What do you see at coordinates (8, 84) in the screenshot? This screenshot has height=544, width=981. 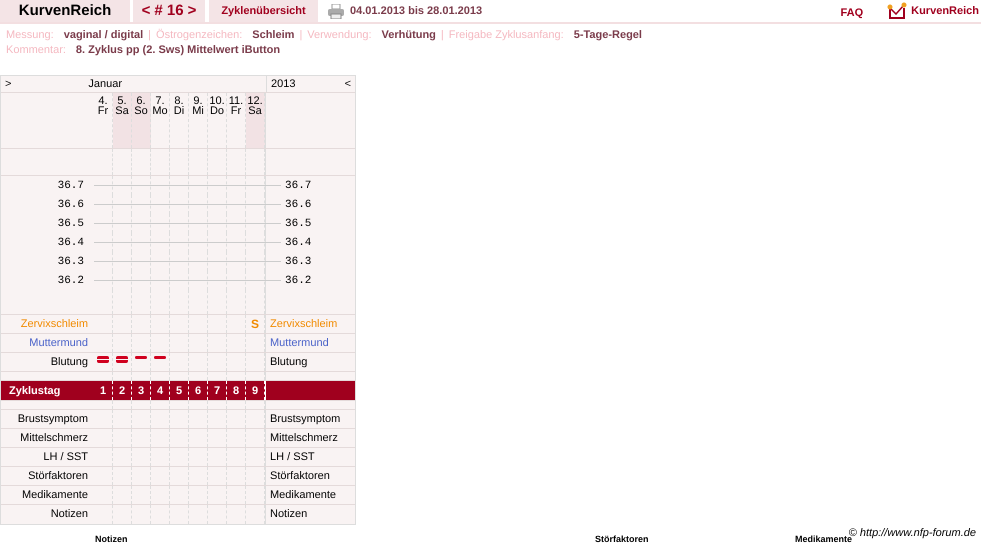 I see `next-period-arrow: >` at bounding box center [8, 84].